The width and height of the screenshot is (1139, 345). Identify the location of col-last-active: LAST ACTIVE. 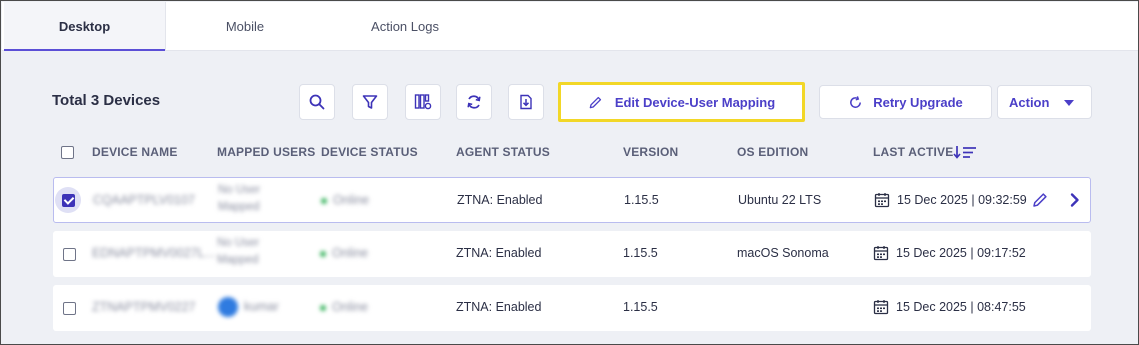
(913, 152).